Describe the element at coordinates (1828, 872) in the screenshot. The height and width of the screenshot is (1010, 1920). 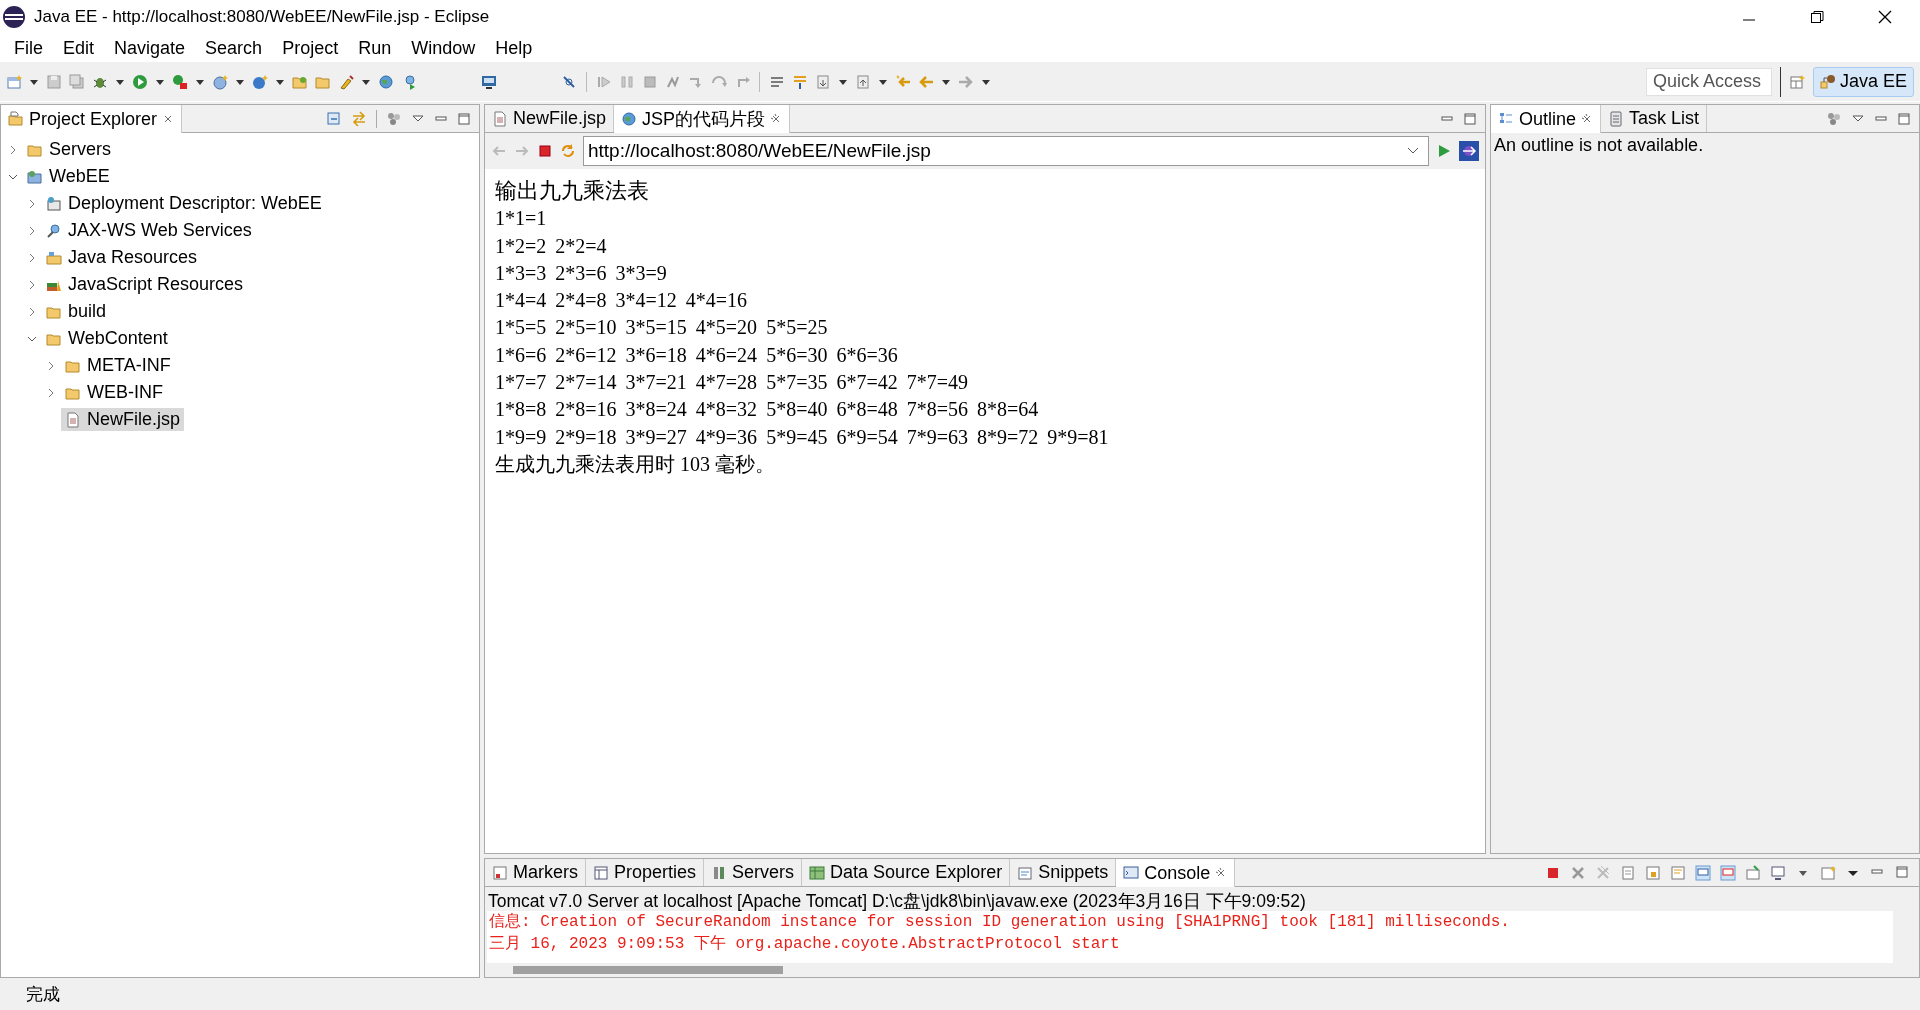
I see `new-console-icon` at that location.